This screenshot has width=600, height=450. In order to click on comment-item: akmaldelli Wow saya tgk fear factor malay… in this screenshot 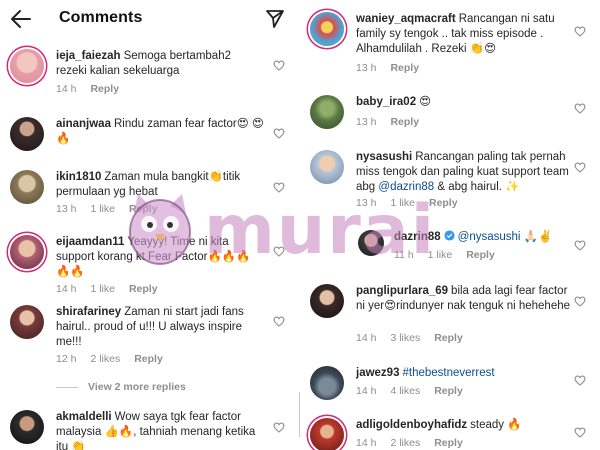, I will do `click(150, 430)`.